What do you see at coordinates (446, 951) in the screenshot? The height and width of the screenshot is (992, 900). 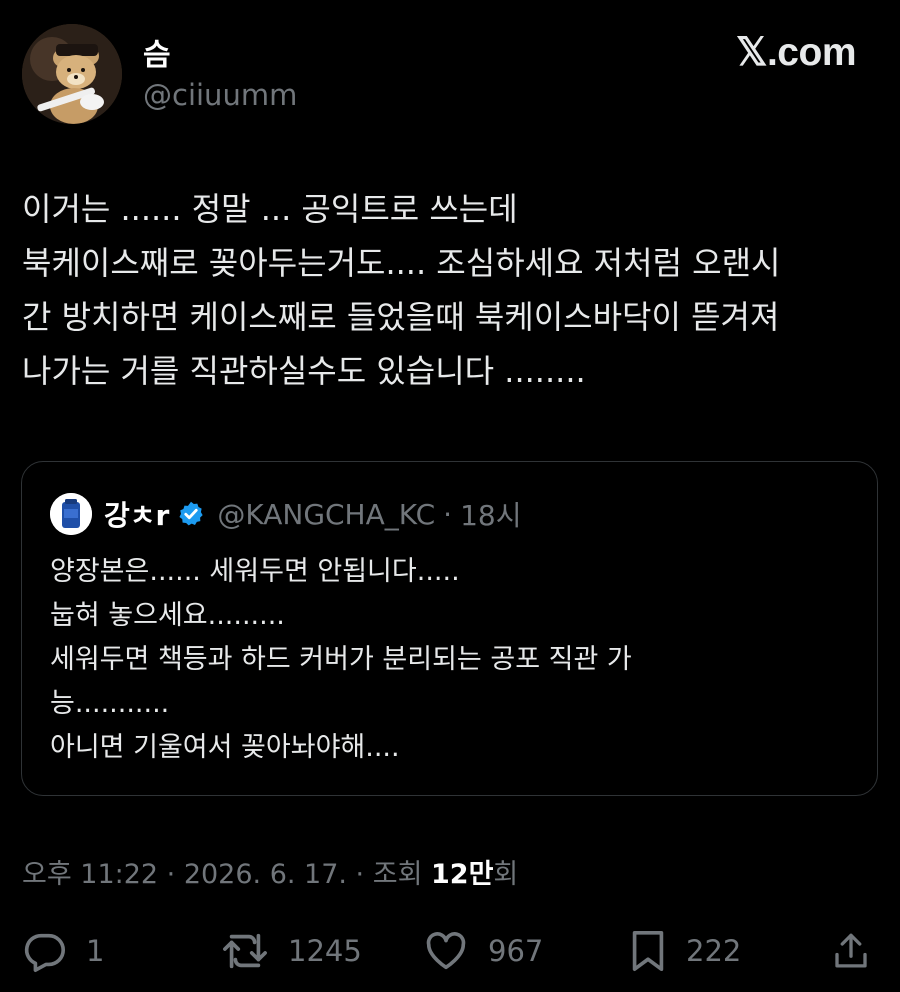 I see `like-icon` at bounding box center [446, 951].